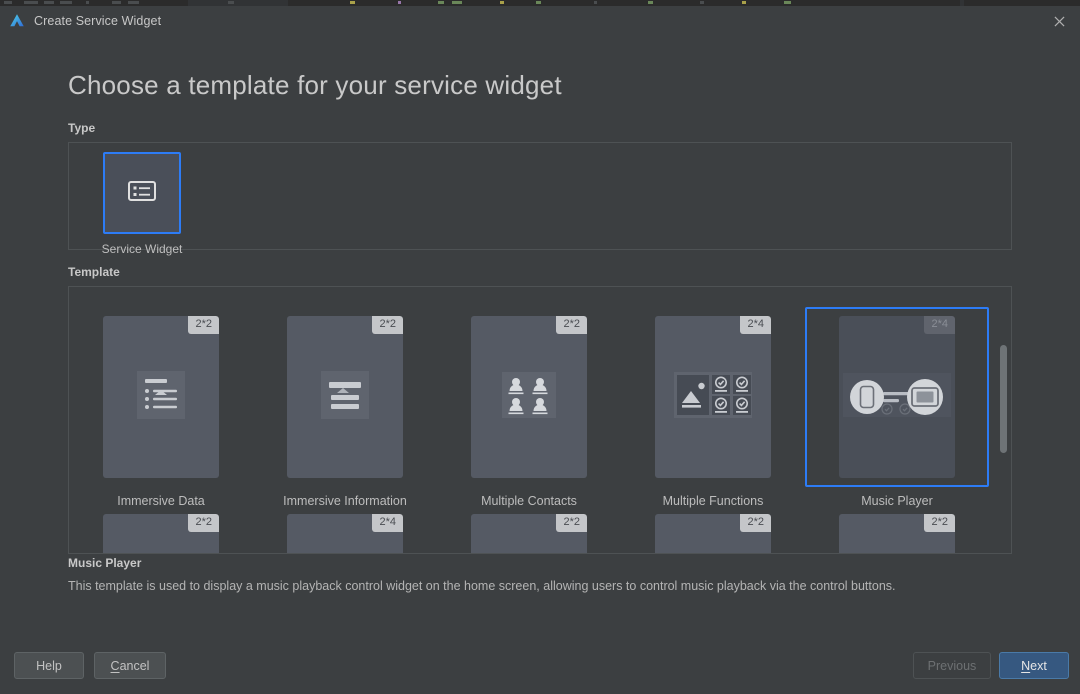 Image resolution: width=1080 pixels, height=694 pixels. I want to click on template-item-music-player: 2*4 Music Player, so click(897, 407).